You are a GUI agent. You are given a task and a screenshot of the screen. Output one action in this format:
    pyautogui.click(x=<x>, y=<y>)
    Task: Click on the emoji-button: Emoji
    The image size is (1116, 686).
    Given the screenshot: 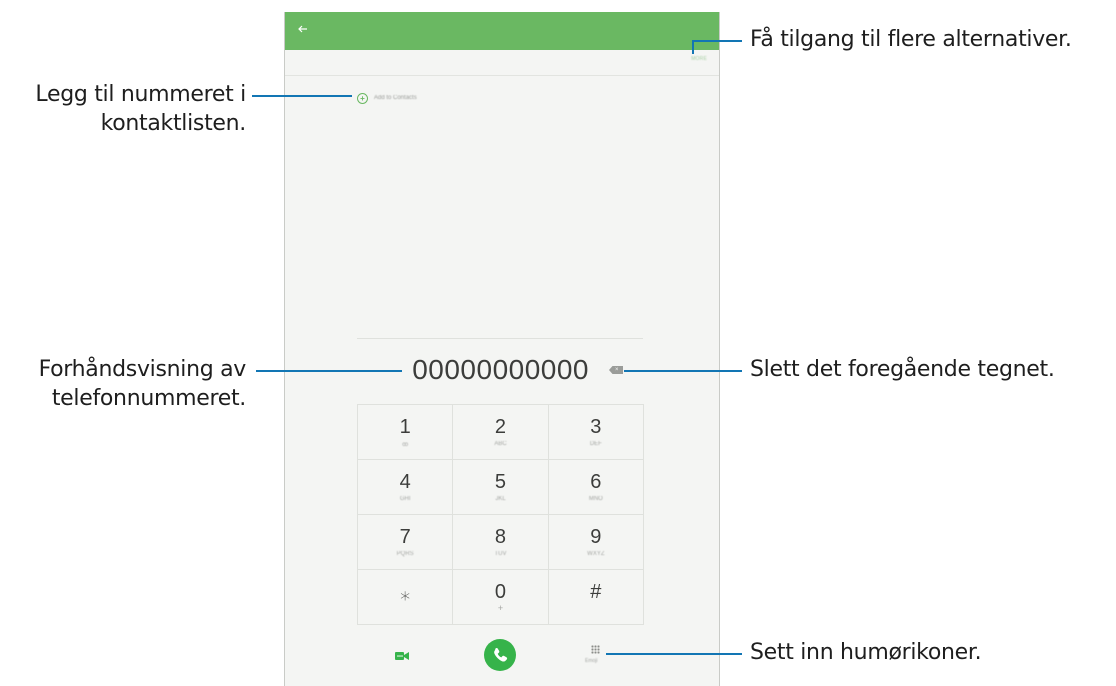 What is the action you would take?
    pyautogui.click(x=595, y=657)
    